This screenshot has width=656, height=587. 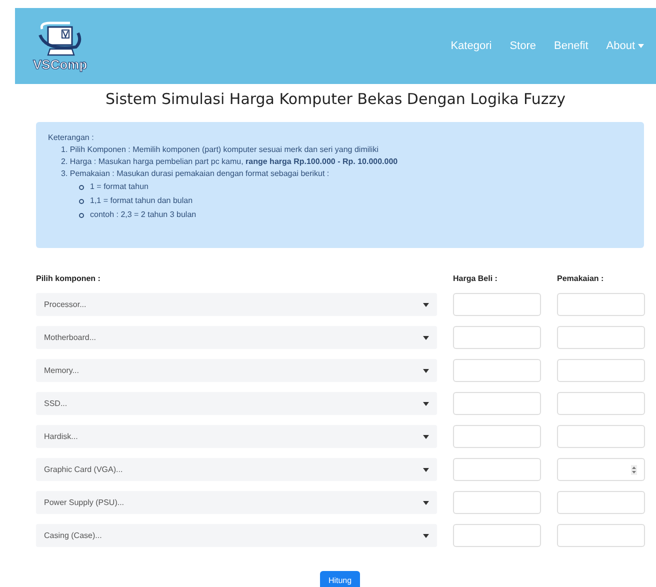 I want to click on calculate-button: Hitung, so click(x=340, y=579).